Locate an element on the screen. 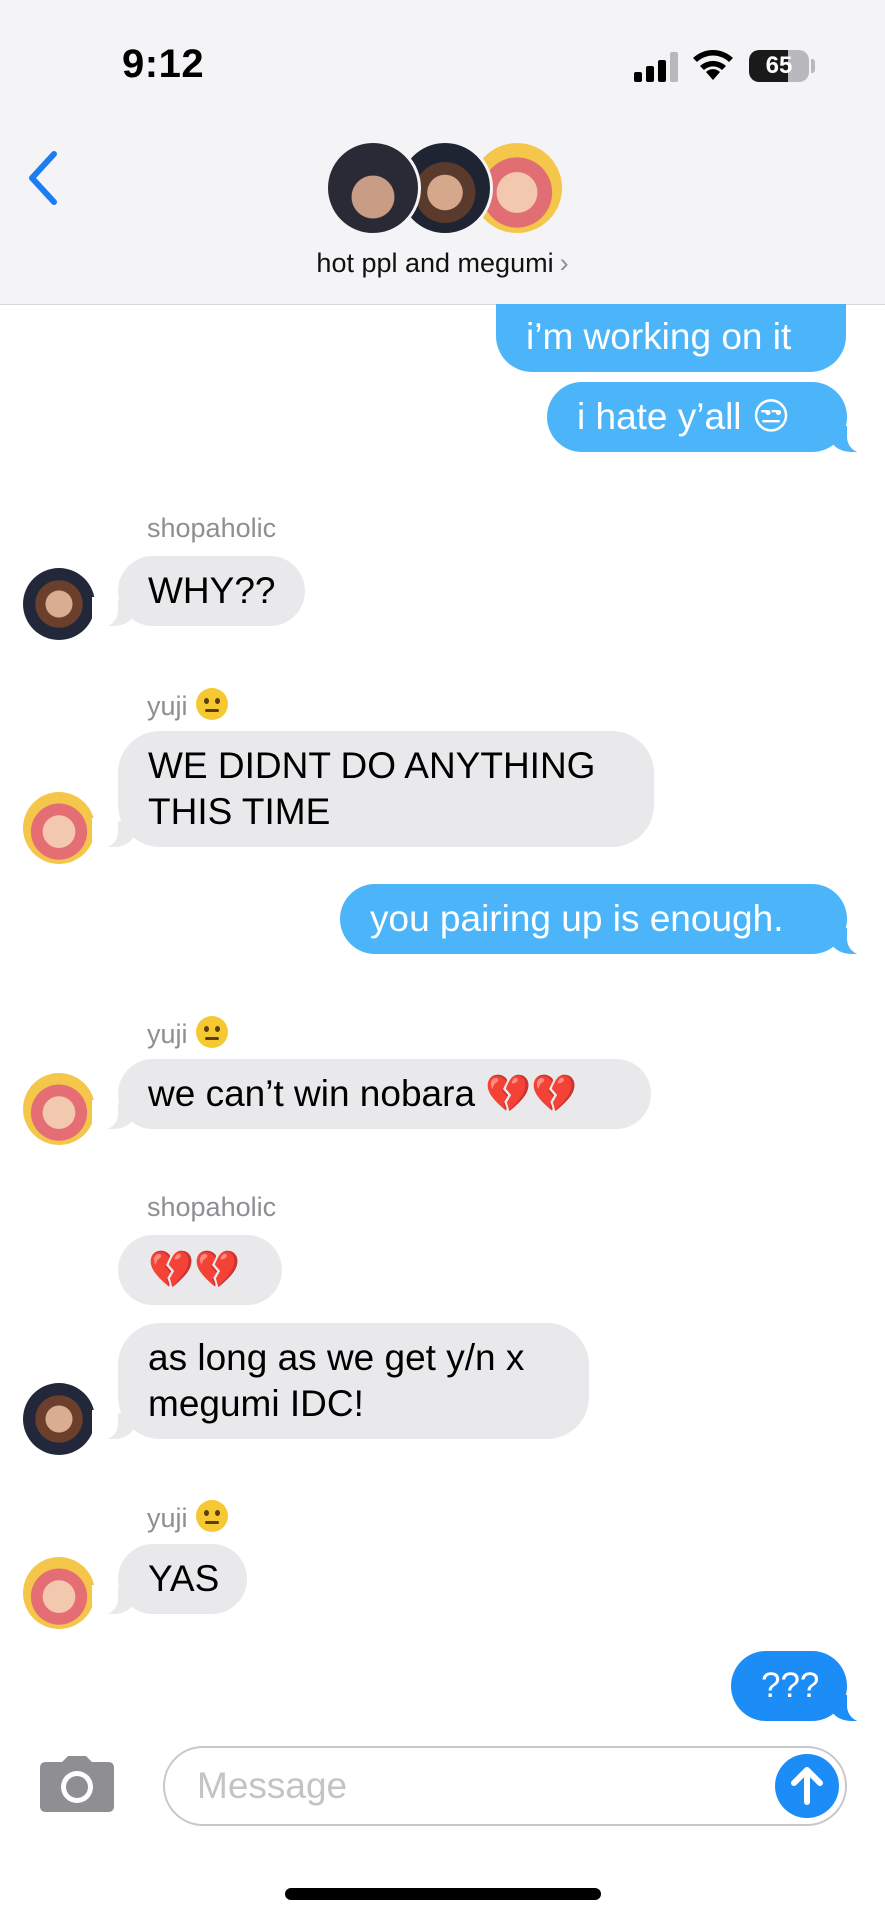  camera-icon is located at coordinates (77, 1784).